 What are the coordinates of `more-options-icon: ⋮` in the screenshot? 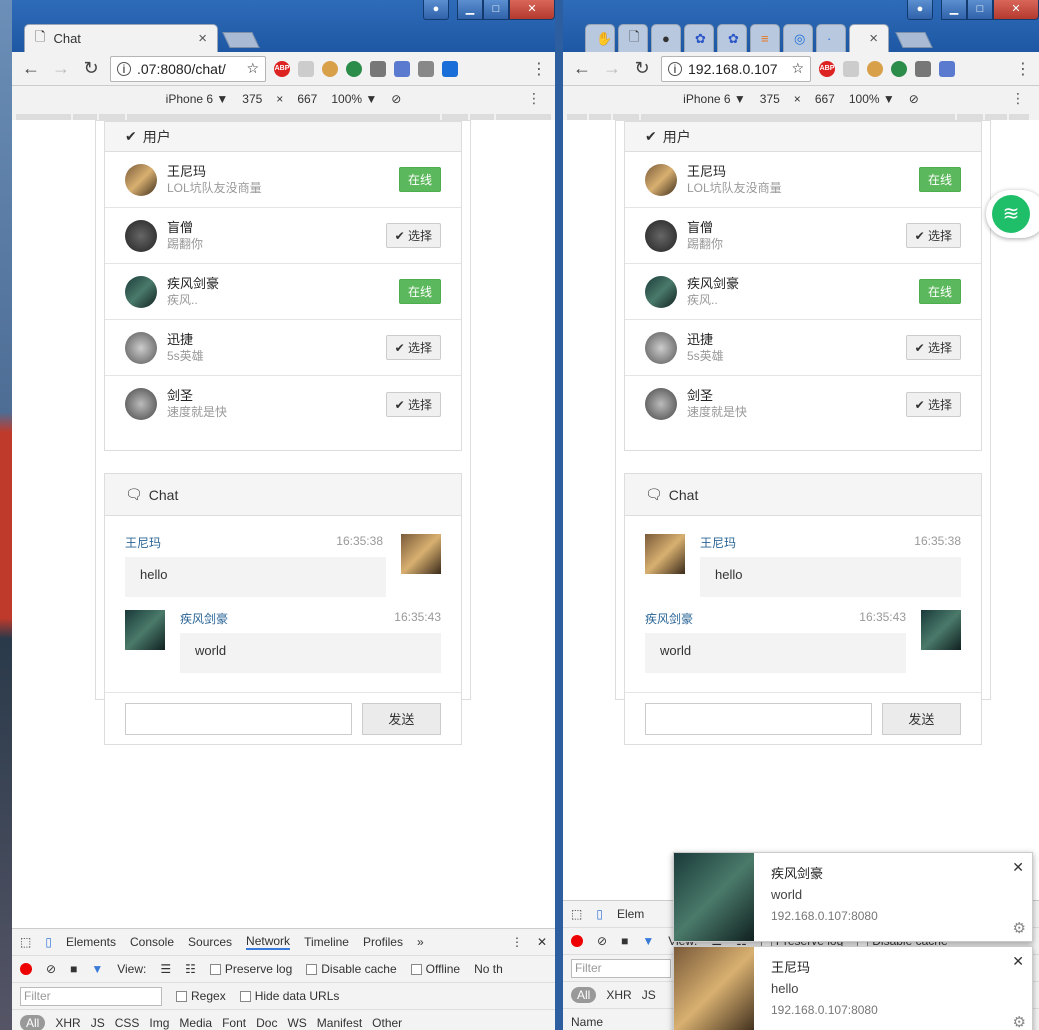 It's located at (534, 98).